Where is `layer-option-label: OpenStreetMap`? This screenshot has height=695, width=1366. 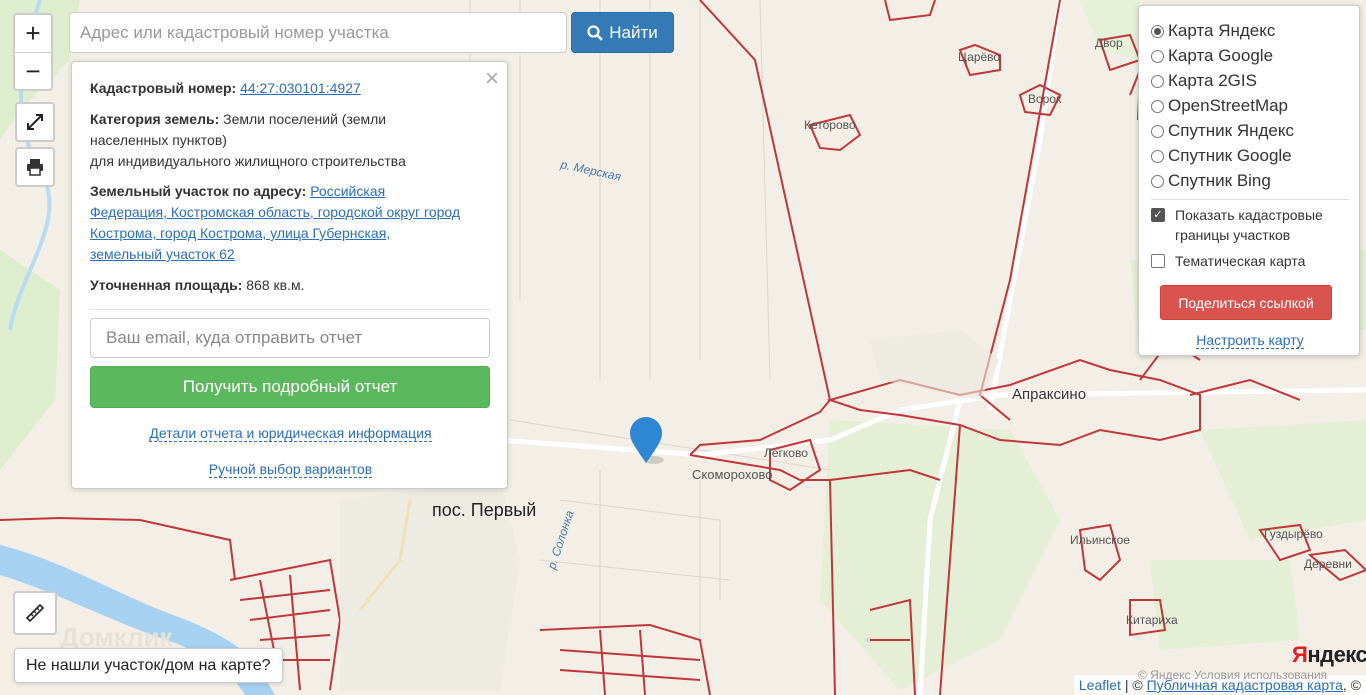
layer-option-label: OpenStreetMap is located at coordinates (1228, 105).